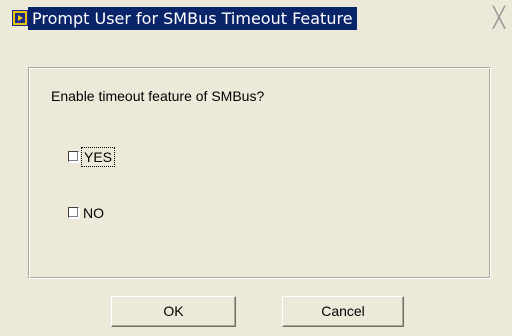 The width and height of the screenshot is (512, 336). I want to click on title-bar: Prompt User for SMBus Timeout Feature ╳, so click(256, 18).